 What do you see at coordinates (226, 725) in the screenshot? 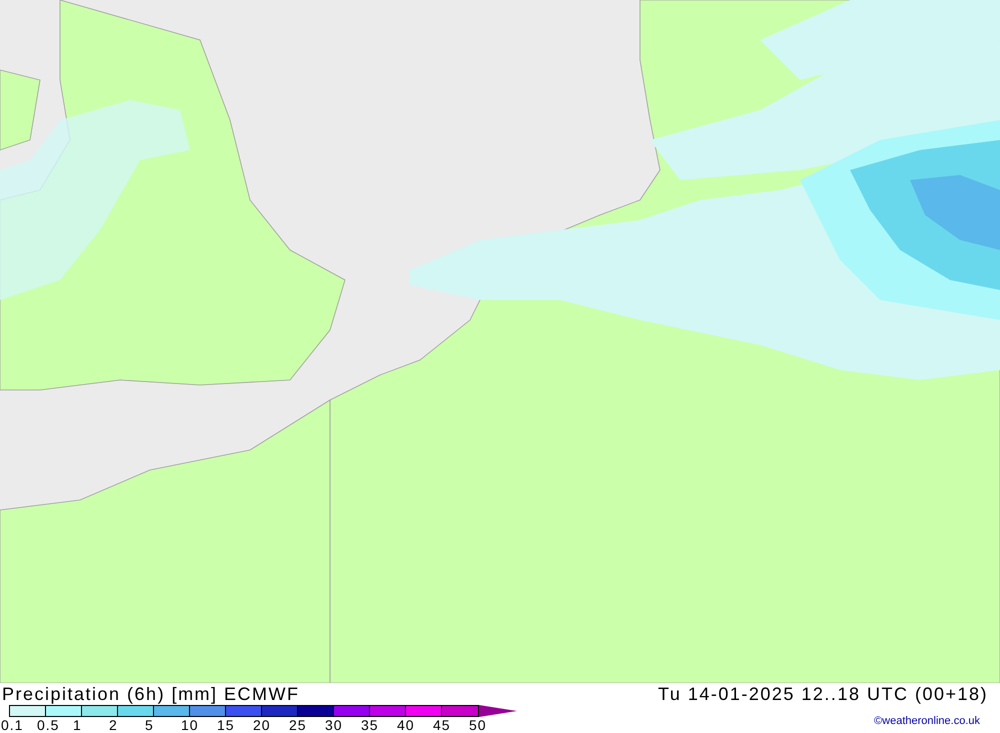
I see `scale-label: 15` at bounding box center [226, 725].